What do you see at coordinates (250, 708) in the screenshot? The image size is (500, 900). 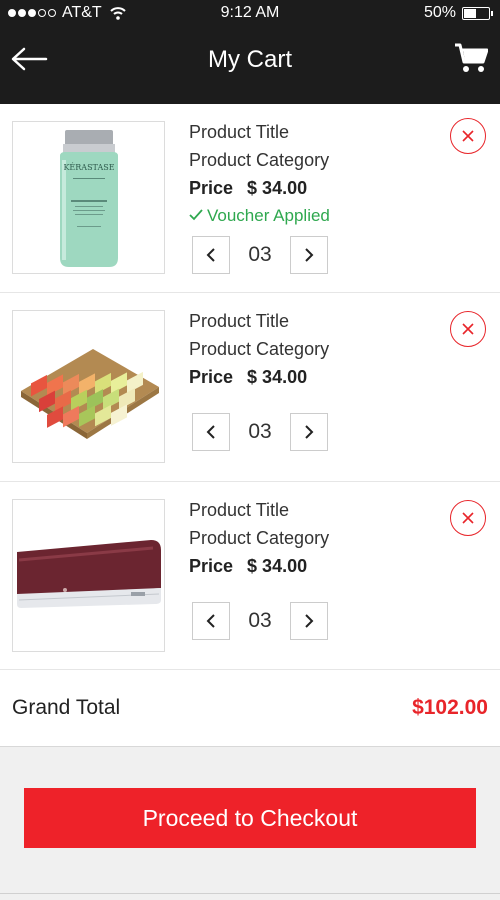 I see `grand-total-row: Grand Total $102.00` at bounding box center [250, 708].